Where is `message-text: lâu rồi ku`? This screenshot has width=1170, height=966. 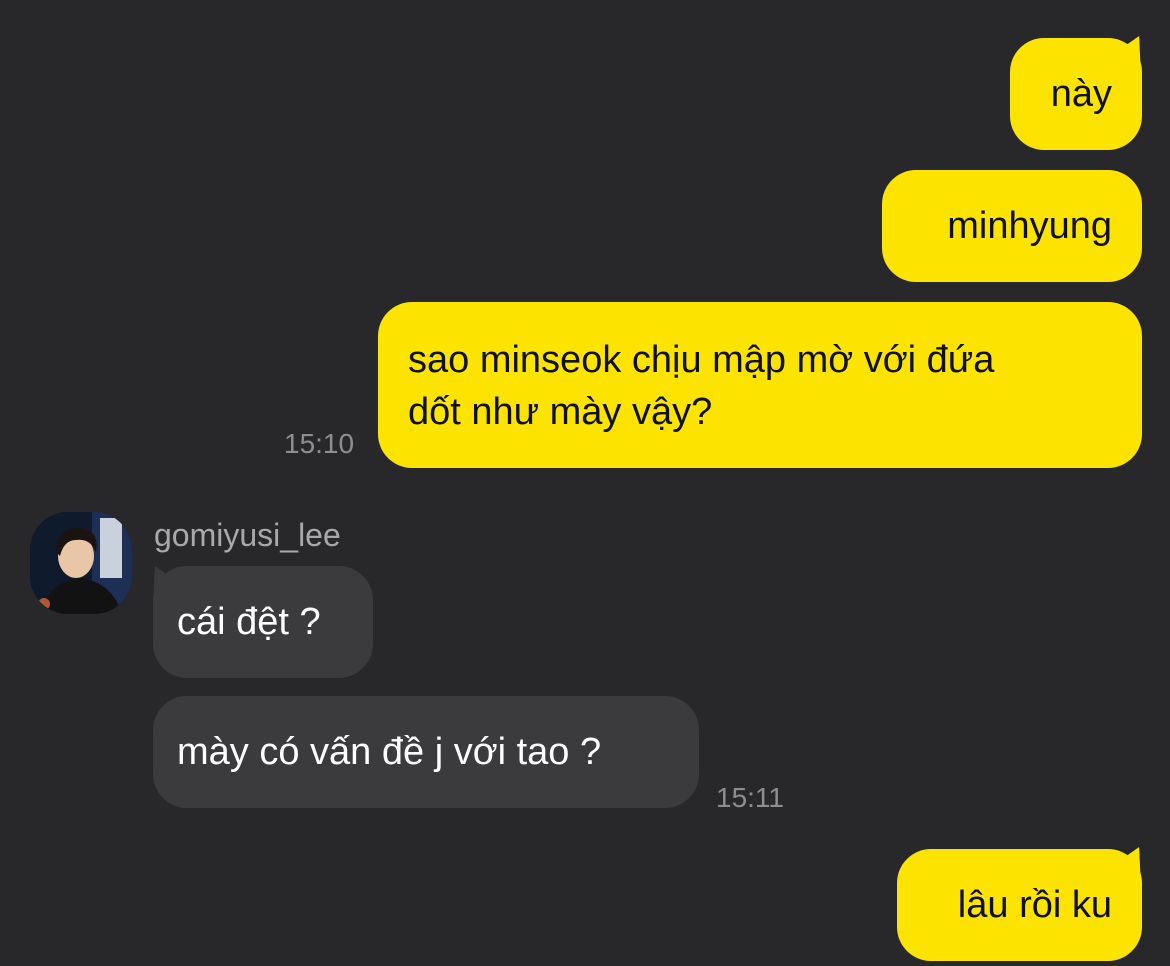
message-text: lâu rồi ku is located at coordinates (1034, 905).